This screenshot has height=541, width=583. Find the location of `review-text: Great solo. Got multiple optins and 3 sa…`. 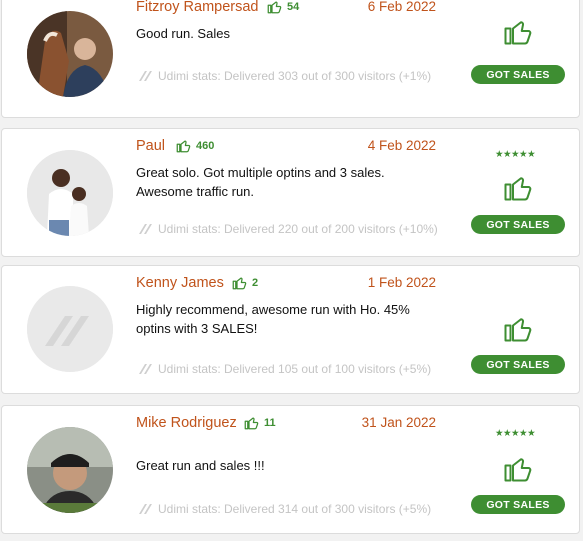

review-text: Great solo. Got multiple optins and 3 sa… is located at coordinates (260, 182).